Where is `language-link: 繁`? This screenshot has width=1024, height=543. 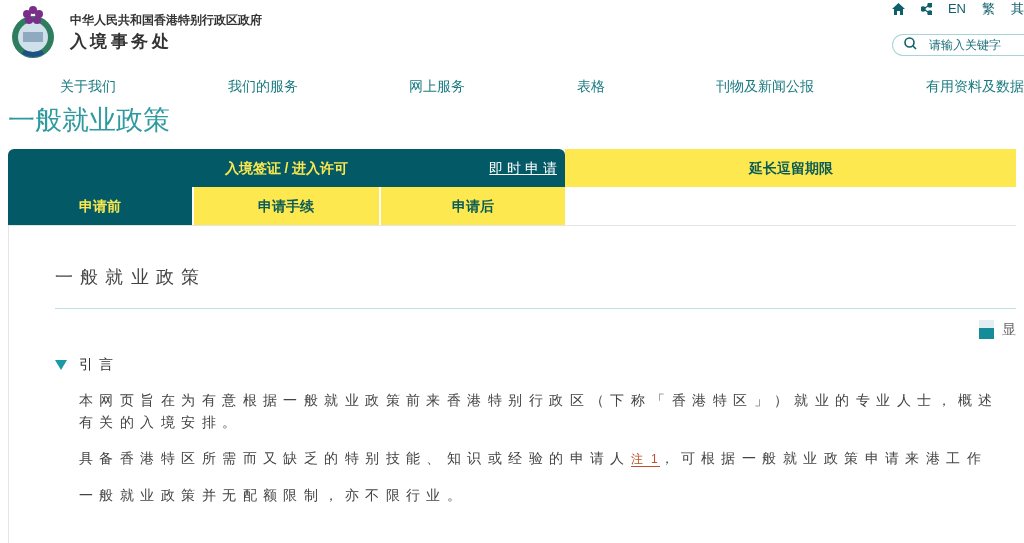 language-link: 繁 is located at coordinates (988, 9).